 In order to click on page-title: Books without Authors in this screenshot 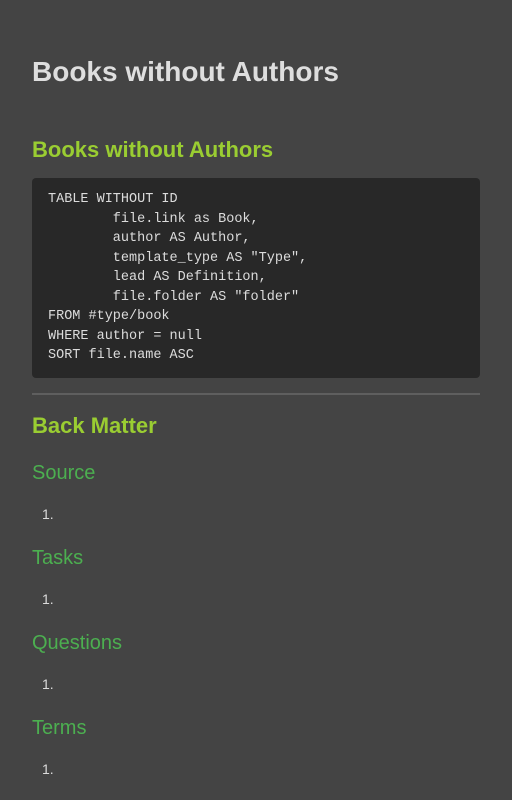, I will do `click(185, 71)`.